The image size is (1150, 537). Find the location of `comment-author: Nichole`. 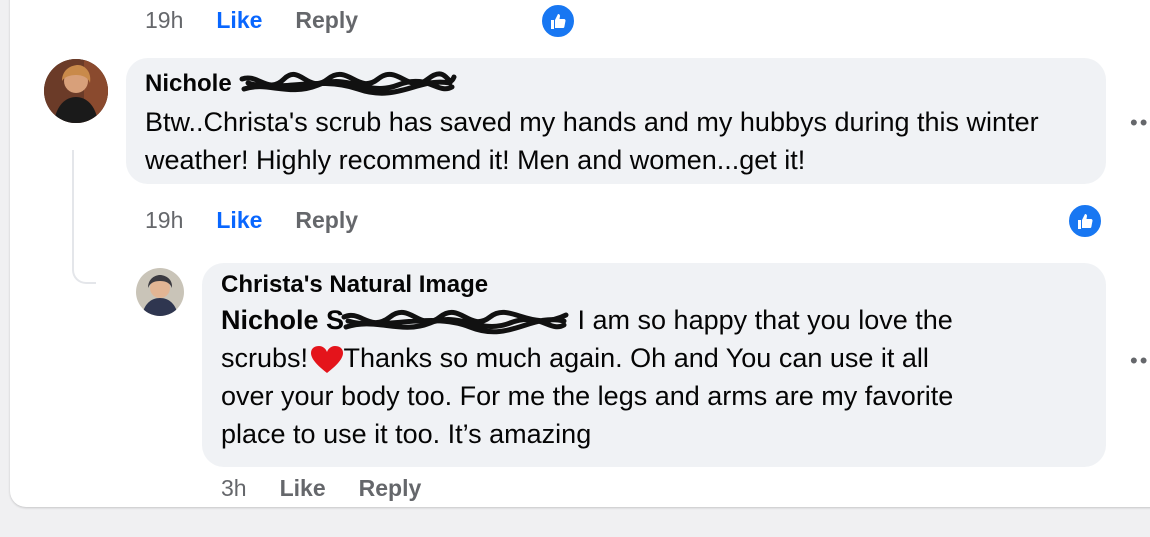

comment-author: Nichole is located at coordinates (625, 84).